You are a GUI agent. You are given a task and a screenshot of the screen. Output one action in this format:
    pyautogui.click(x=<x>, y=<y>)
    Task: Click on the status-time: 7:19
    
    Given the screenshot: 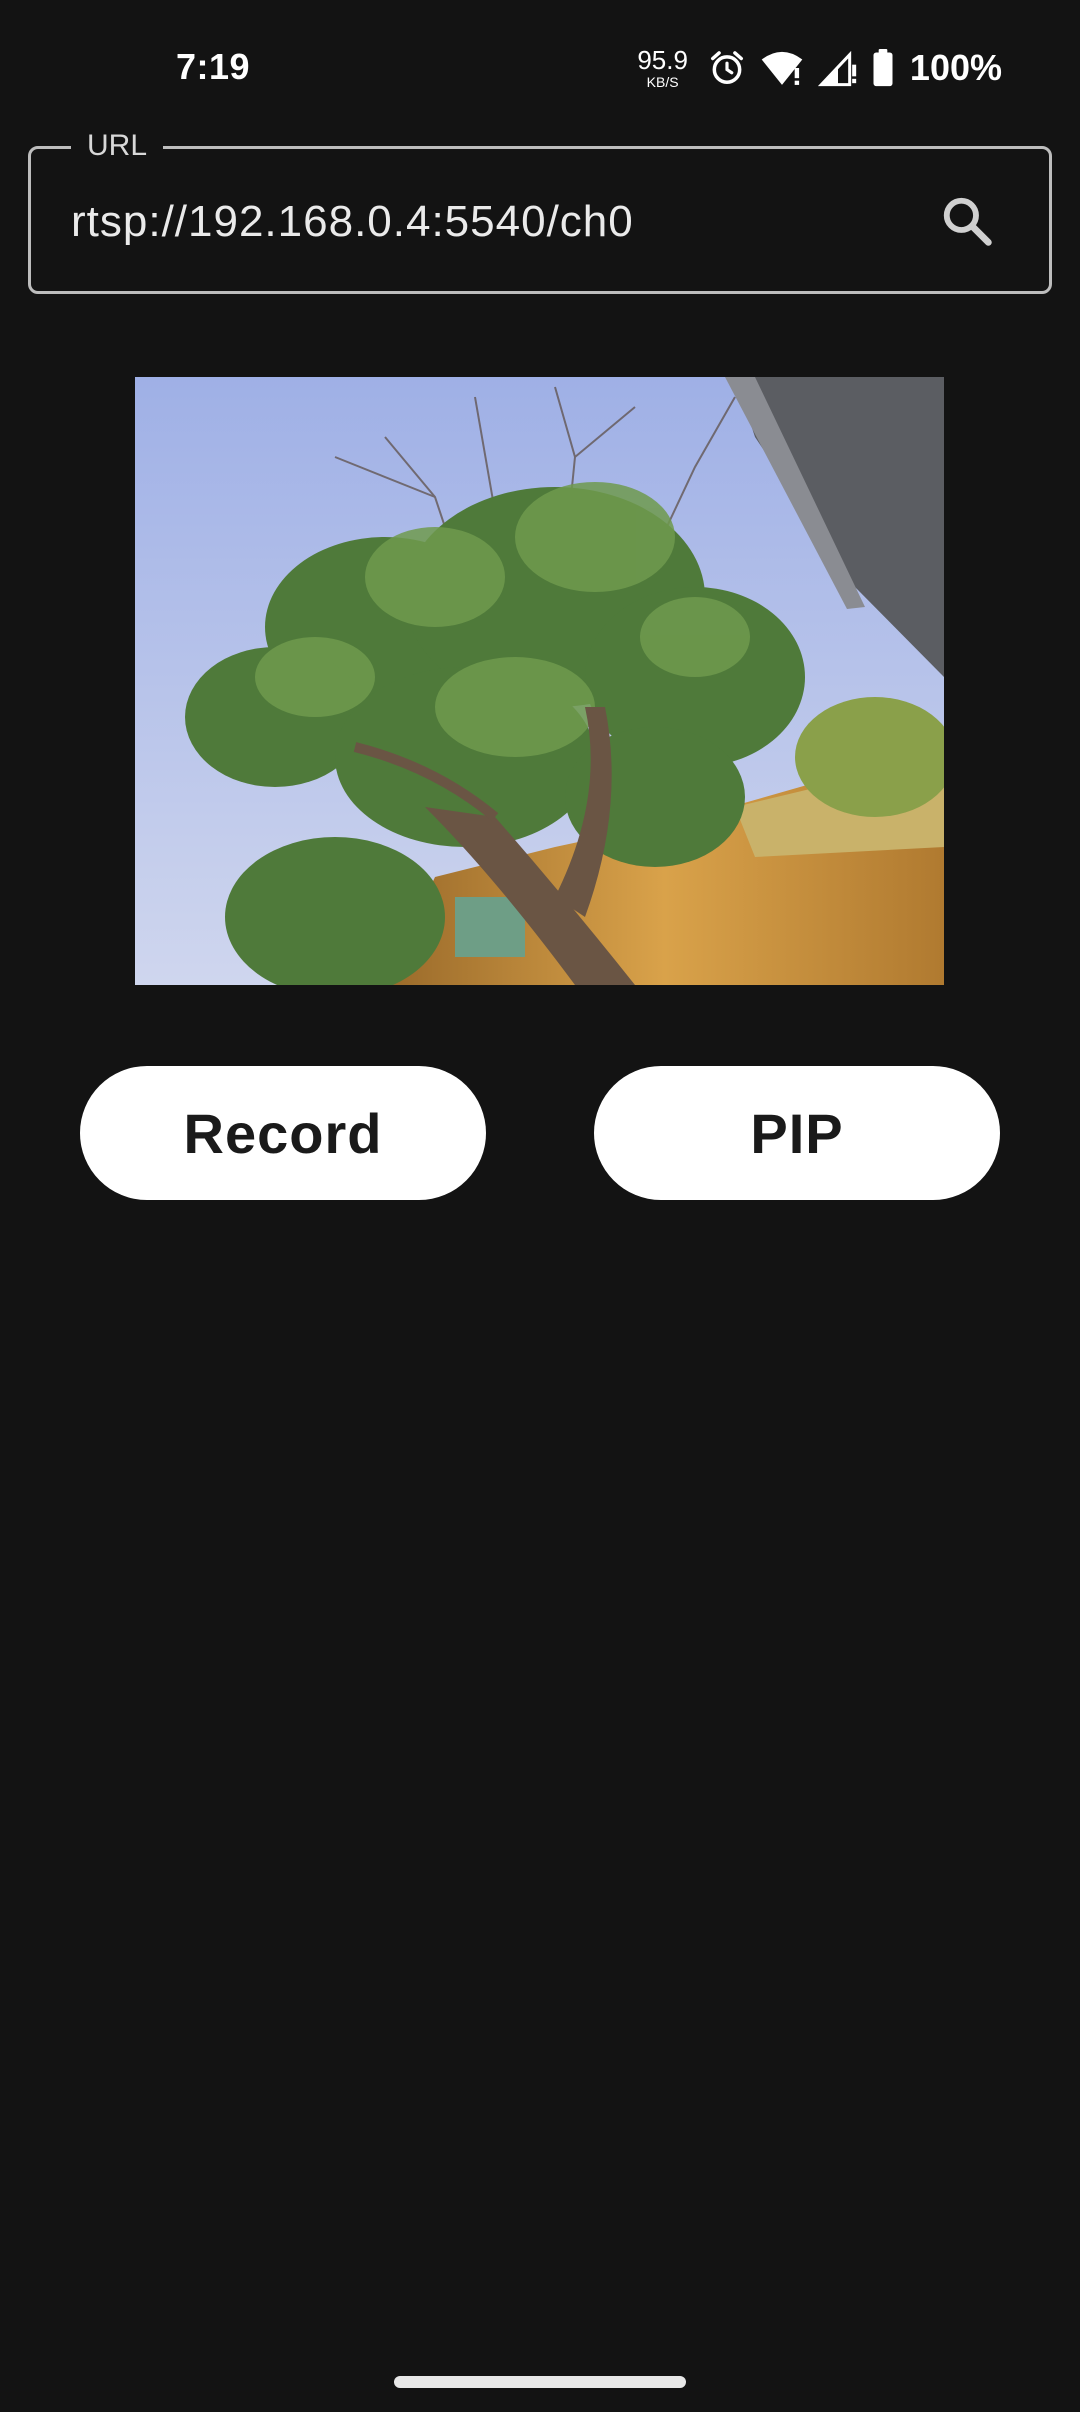 What is the action you would take?
    pyautogui.click(x=213, y=66)
    